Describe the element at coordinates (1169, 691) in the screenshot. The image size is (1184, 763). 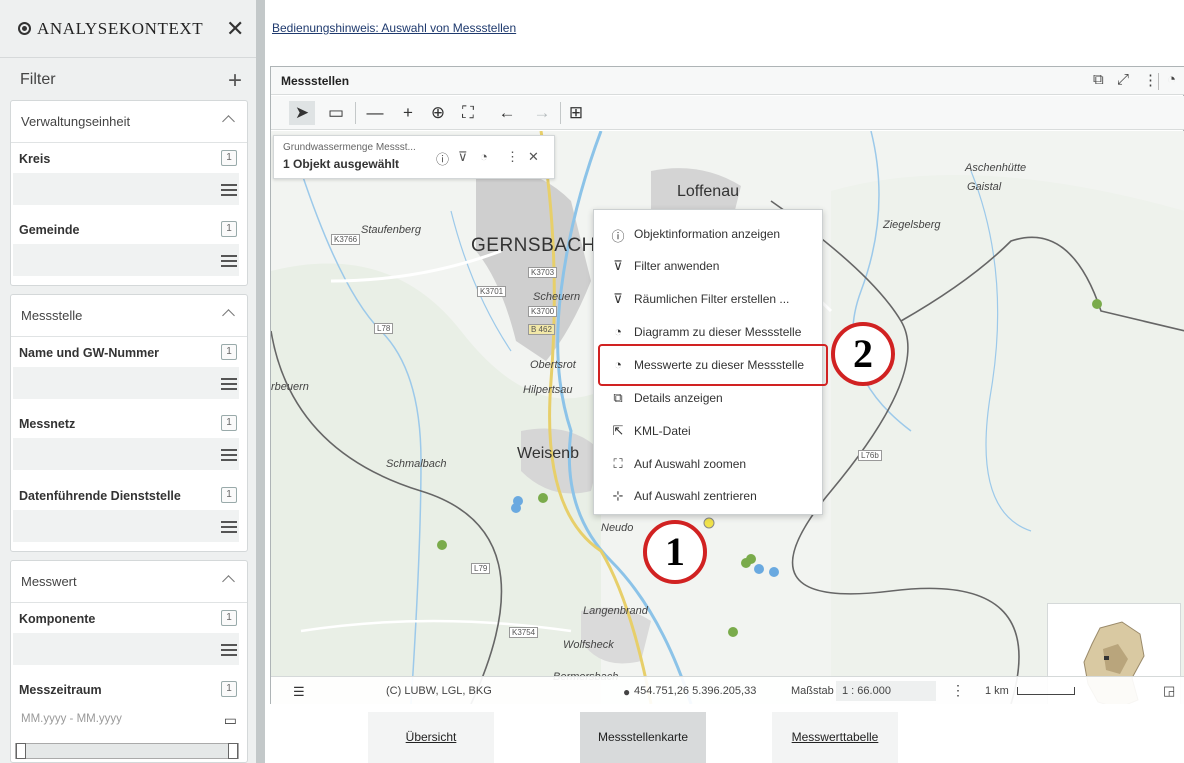
I see `overview-toggle-icon: ◲` at that location.